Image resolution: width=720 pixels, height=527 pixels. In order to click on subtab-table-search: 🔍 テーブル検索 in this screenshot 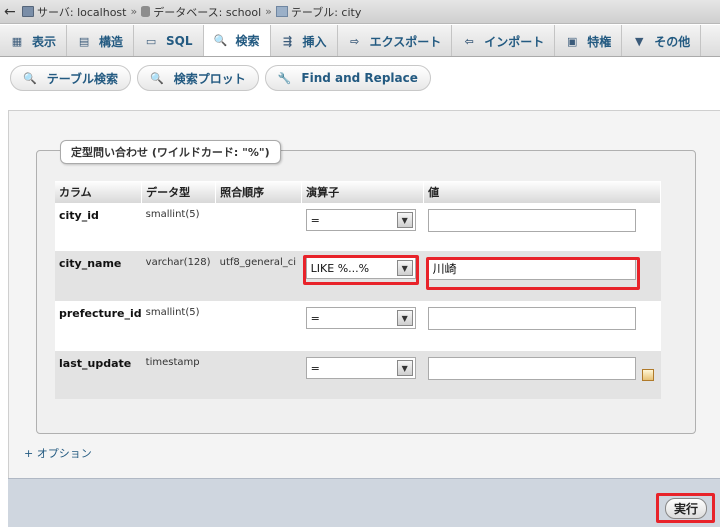, I will do `click(70, 78)`.